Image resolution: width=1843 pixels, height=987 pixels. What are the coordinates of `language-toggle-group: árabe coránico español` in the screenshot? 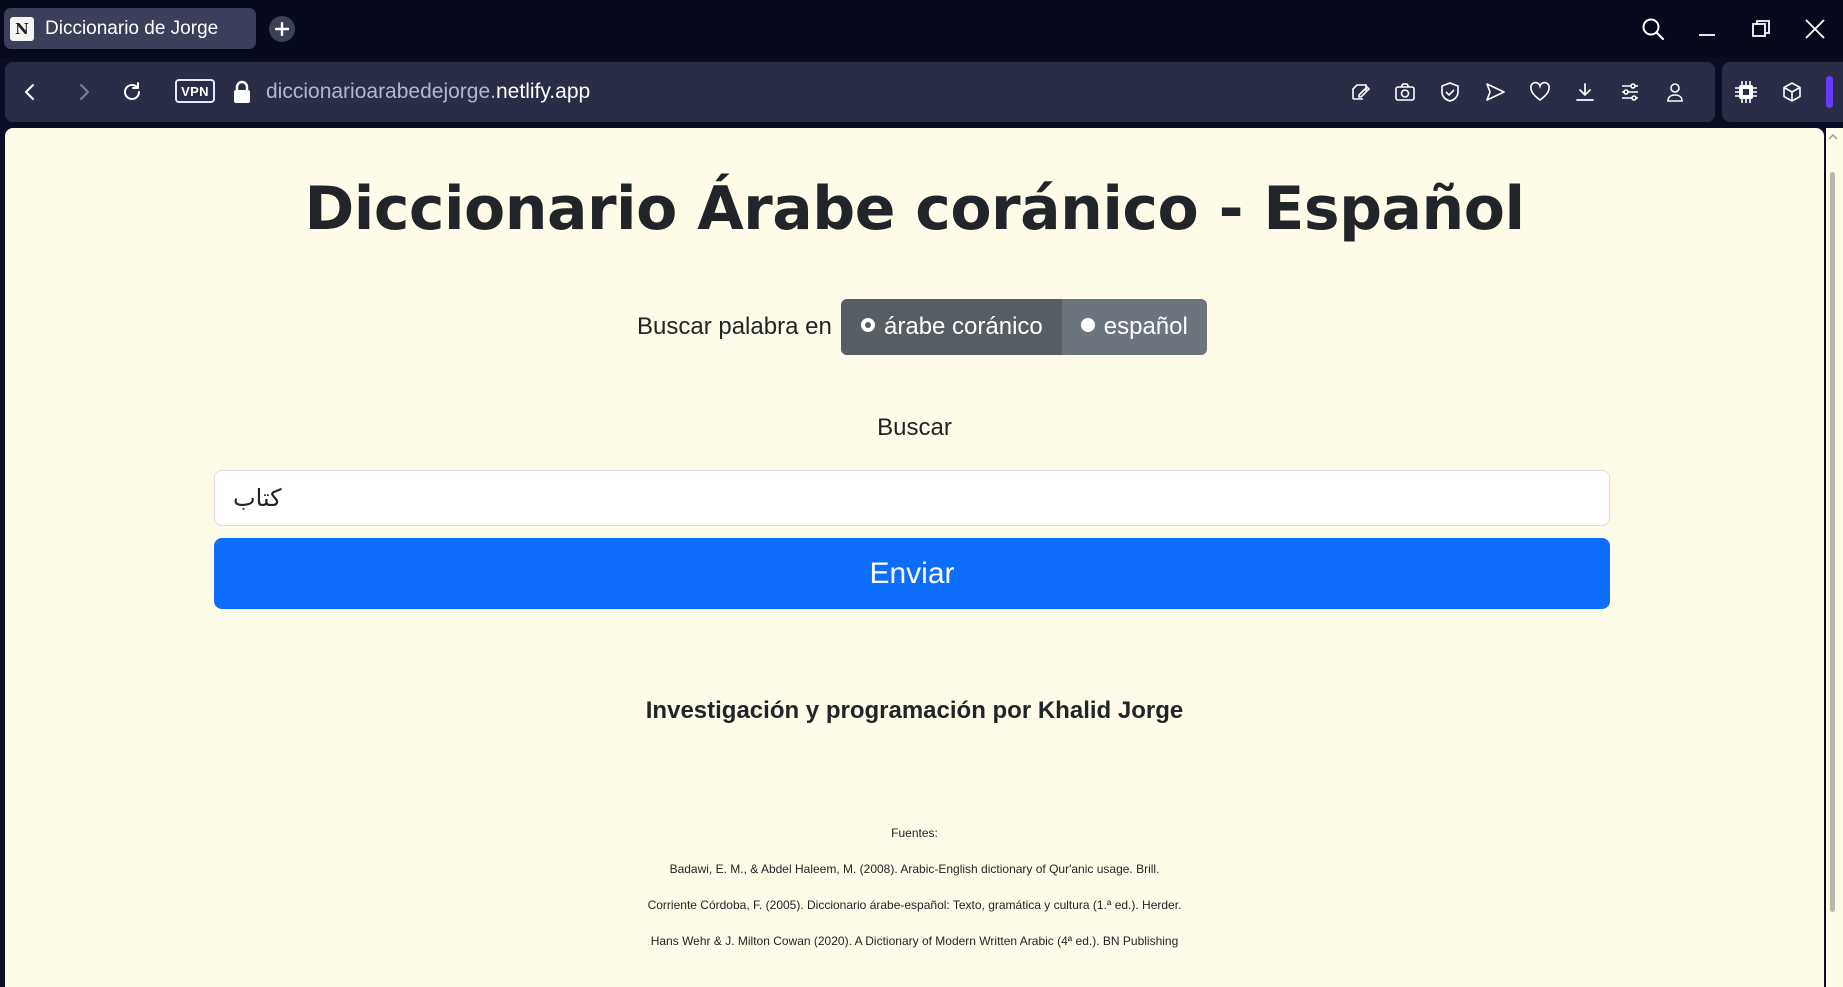 It's located at (1024, 327).